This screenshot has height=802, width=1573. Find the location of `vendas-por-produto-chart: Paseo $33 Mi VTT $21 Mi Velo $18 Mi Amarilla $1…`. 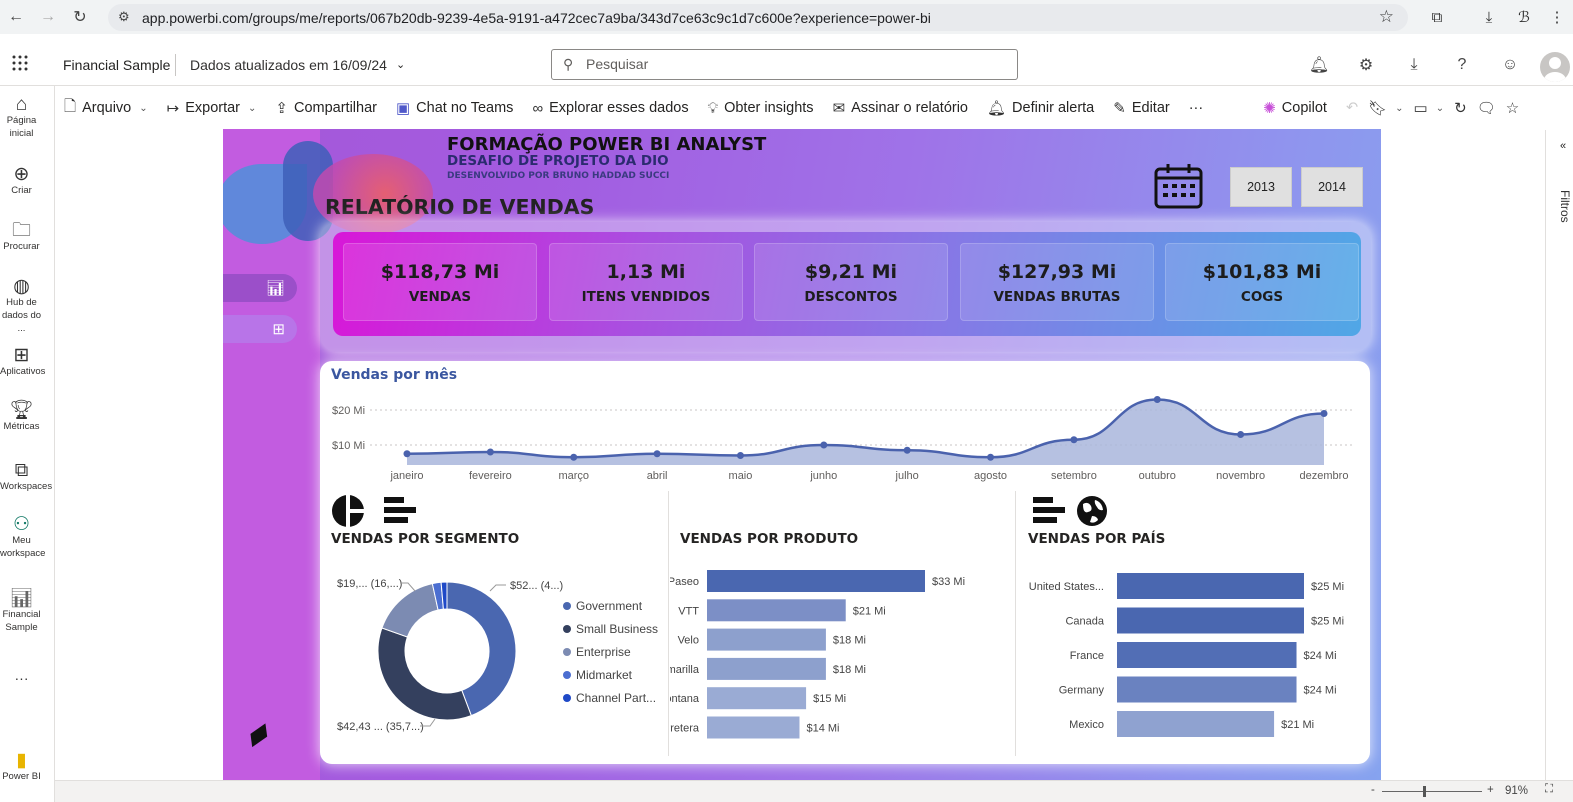

vendas-por-produto-chart: Paseo $33 Mi VTT $21 Mi Velo $18 Mi Amarilla $1… is located at coordinates (840, 651).